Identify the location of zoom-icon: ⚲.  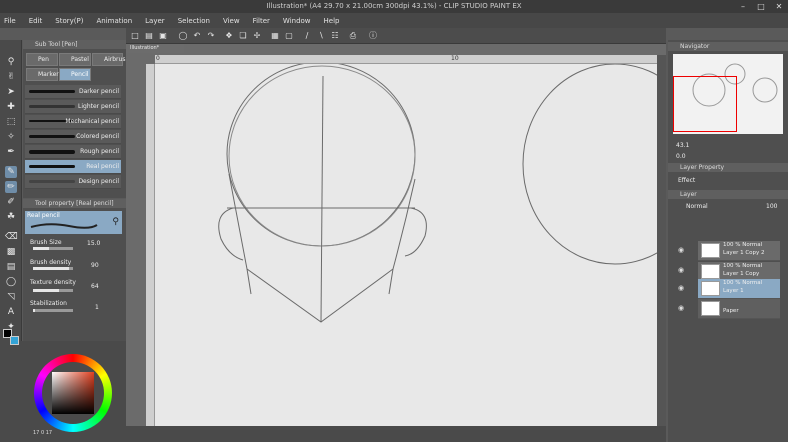
(11, 62).